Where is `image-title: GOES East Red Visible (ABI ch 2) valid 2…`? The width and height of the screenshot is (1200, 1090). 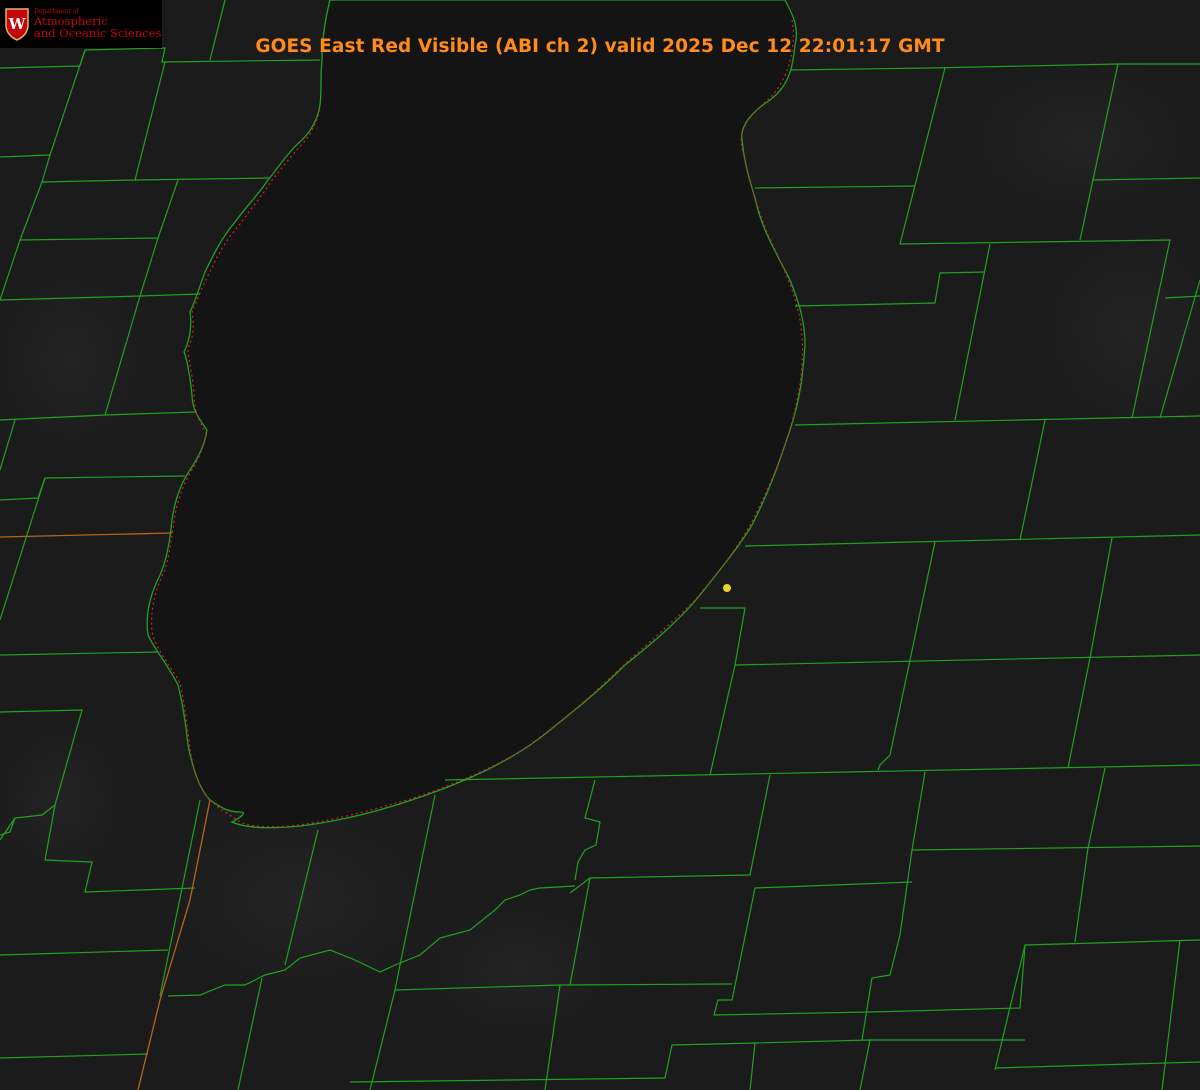
image-title: GOES East Red Visible (ABI ch 2) valid 2… is located at coordinates (600, 46).